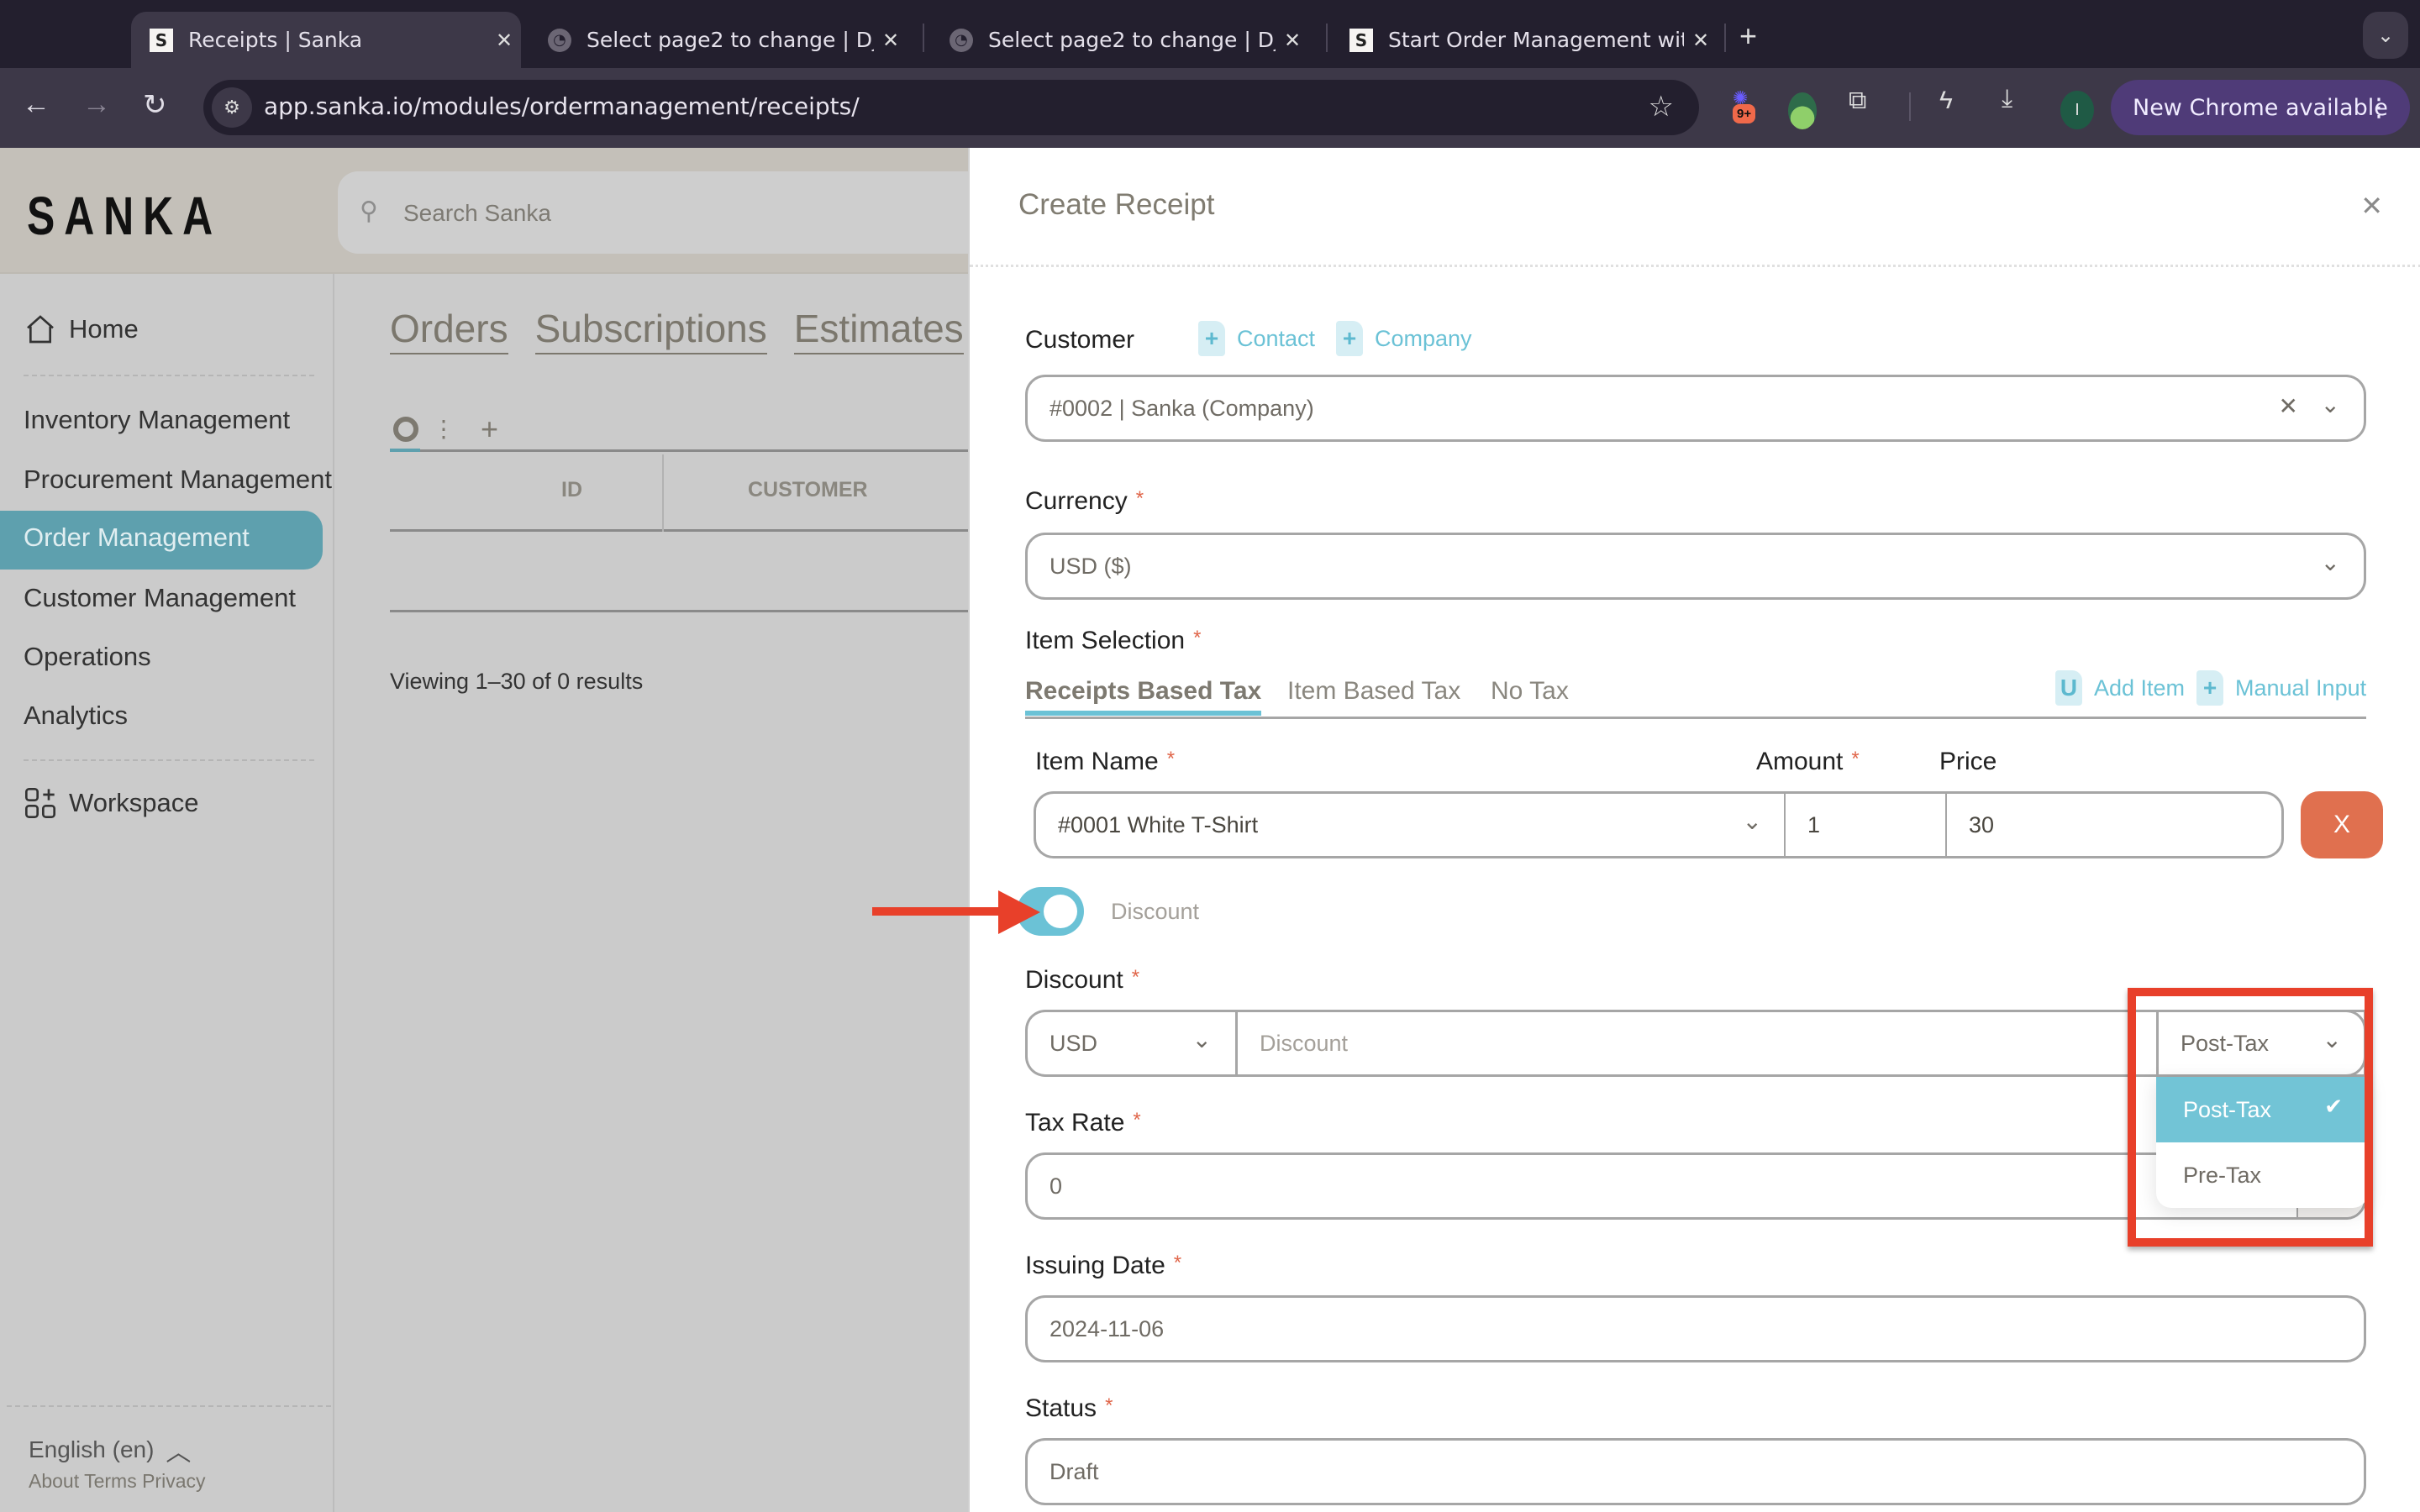 Image resolution: width=2420 pixels, height=1512 pixels. Describe the element at coordinates (369, 211) in the screenshot. I see `search-icon: ⚲` at that location.